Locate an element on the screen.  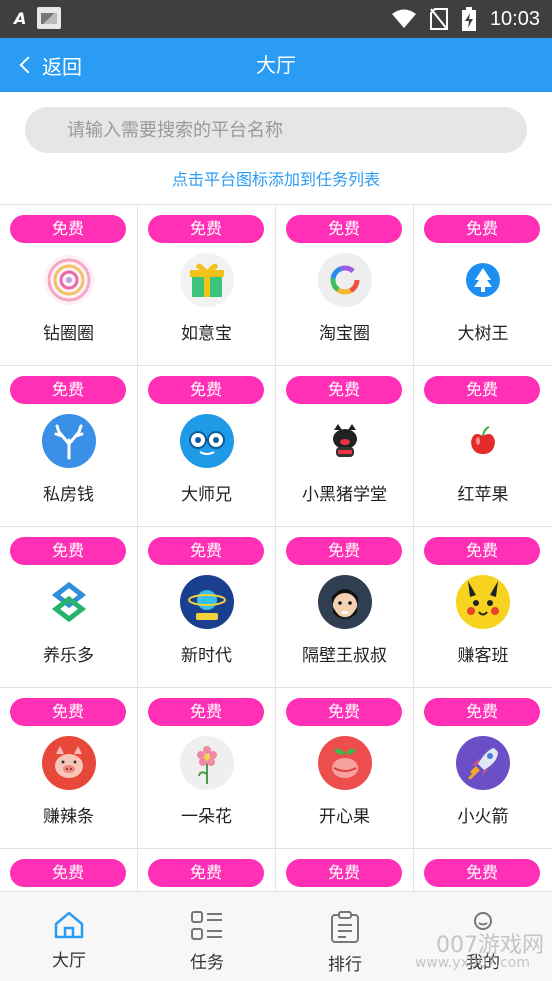
platform-tile: 免费 一朵花 is located at coordinates (207, 768).